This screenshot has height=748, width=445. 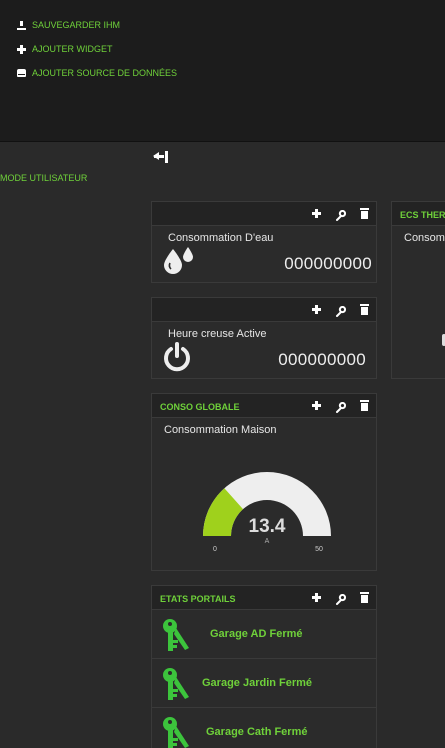 I want to click on plus-icon, so click(x=21, y=49).